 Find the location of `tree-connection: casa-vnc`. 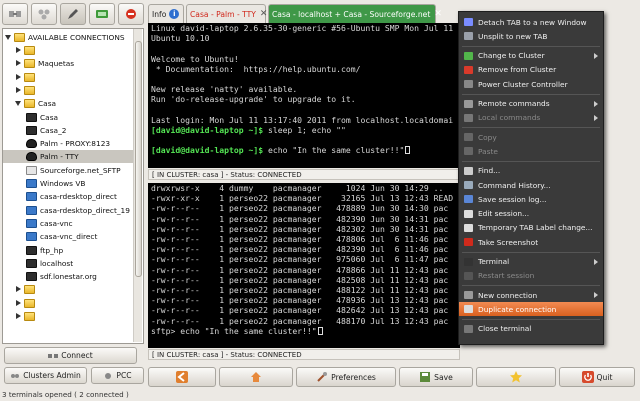

tree-connection: casa-vnc is located at coordinates (69, 223).